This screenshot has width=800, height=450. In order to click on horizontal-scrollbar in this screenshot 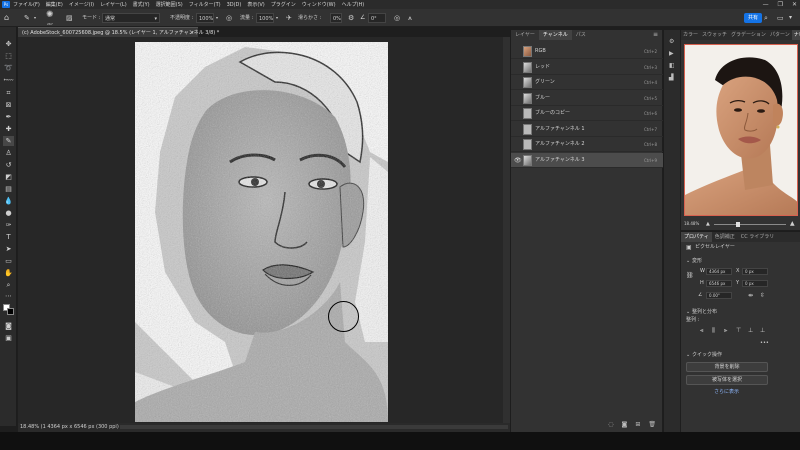, I will do `click(314, 427)`.